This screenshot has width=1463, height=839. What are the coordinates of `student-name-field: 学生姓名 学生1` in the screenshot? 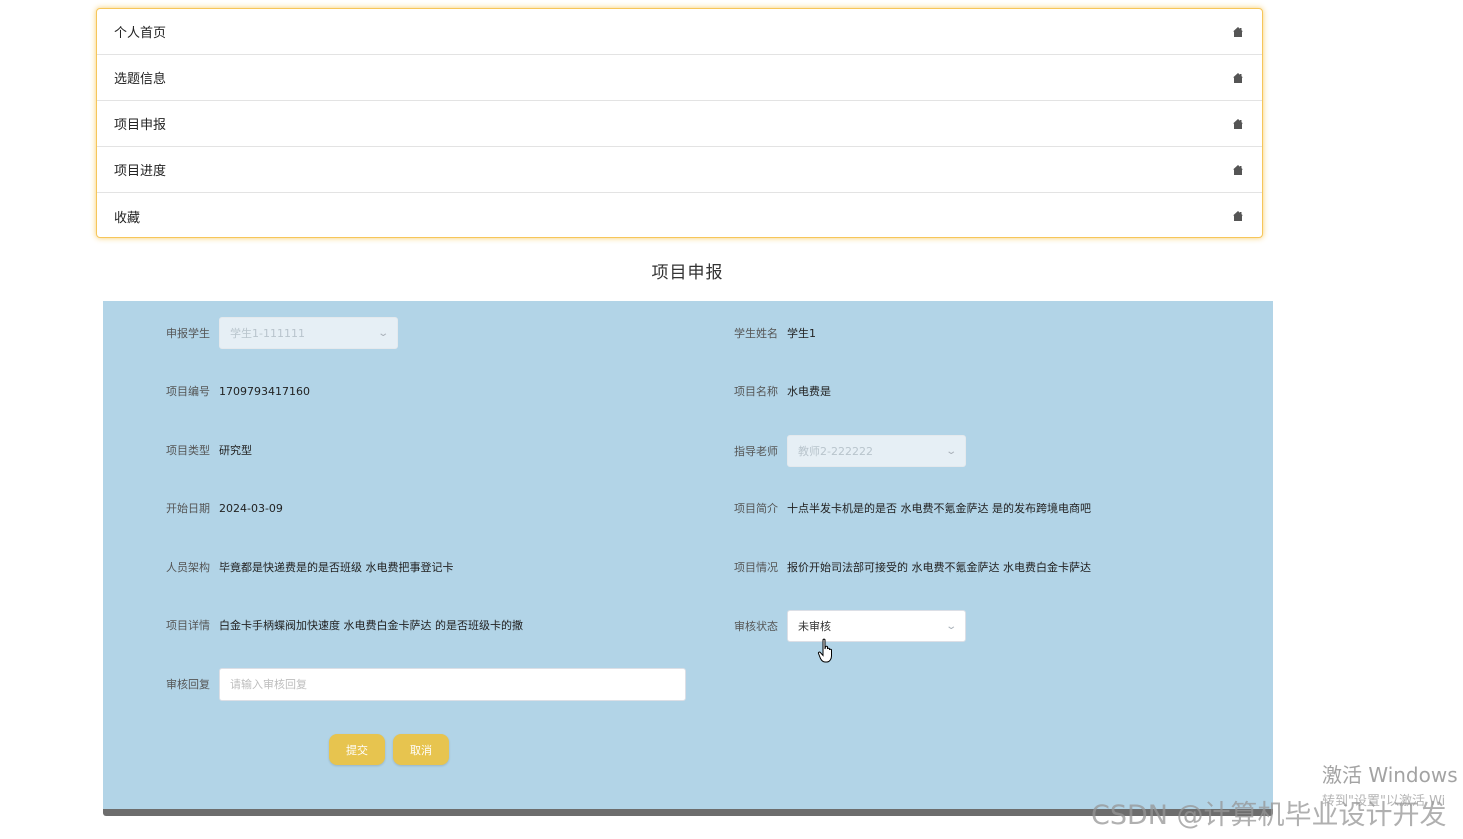 It's located at (773, 333).